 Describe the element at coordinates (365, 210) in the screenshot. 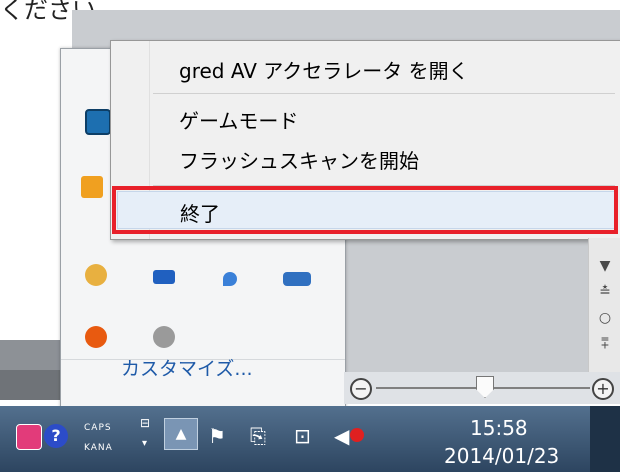

I see `highlight-annotation` at that location.